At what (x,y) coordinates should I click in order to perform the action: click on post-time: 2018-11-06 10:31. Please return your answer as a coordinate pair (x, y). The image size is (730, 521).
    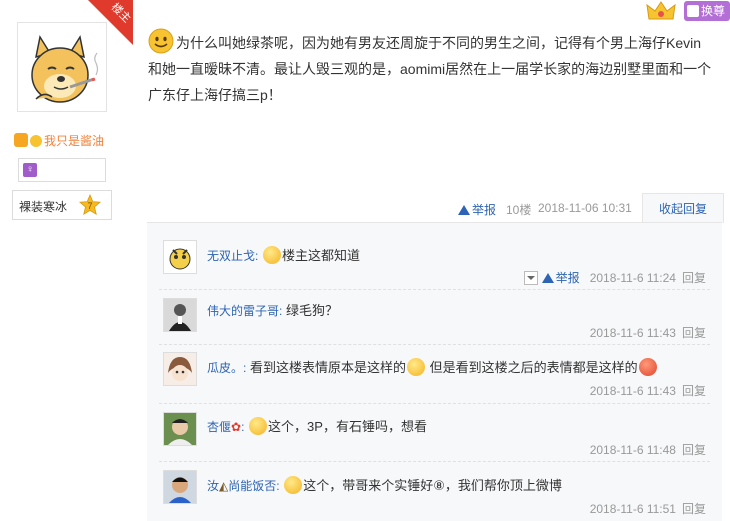
    Looking at the image, I should click on (585, 208).